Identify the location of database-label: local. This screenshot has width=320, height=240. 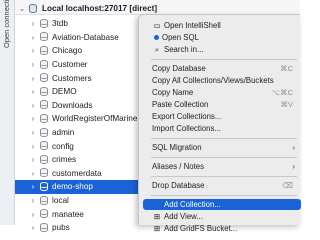
(60, 201).